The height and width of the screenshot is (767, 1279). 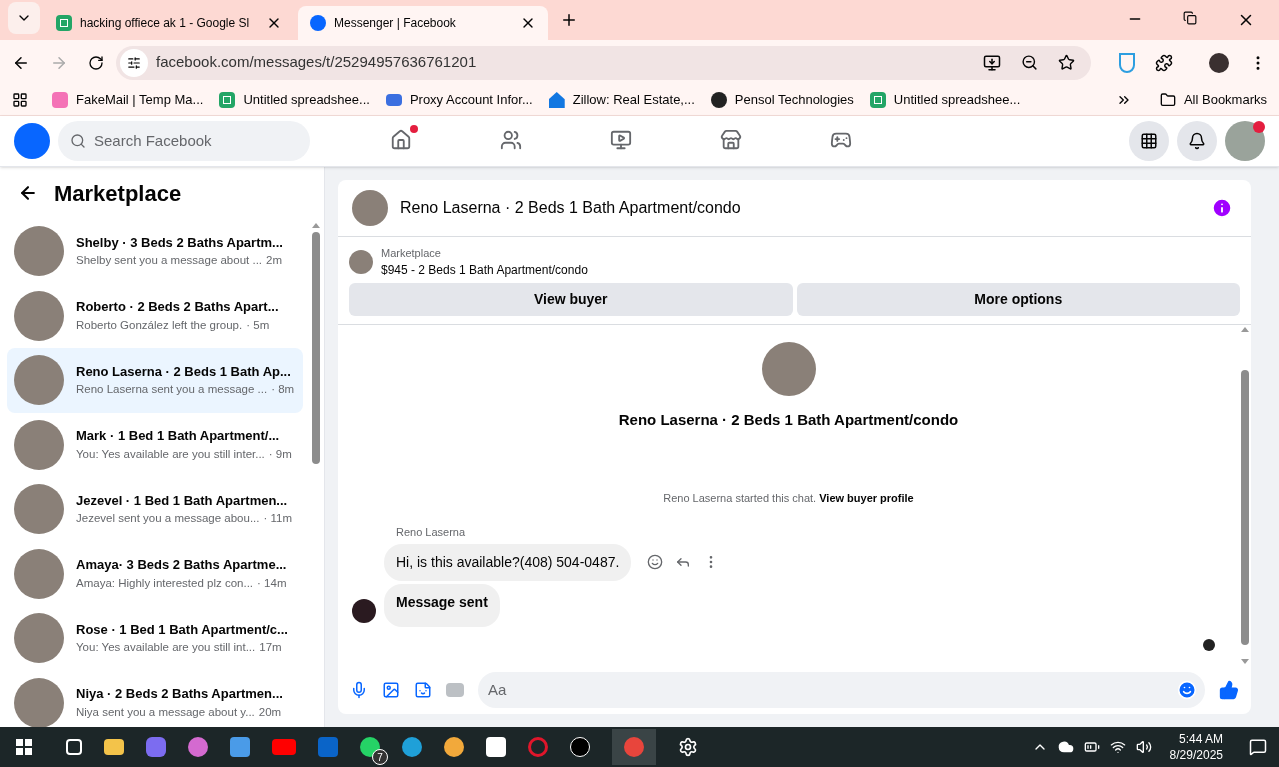 What do you see at coordinates (423, 23) in the screenshot?
I see `browser-tab: Messenger | Facebook` at bounding box center [423, 23].